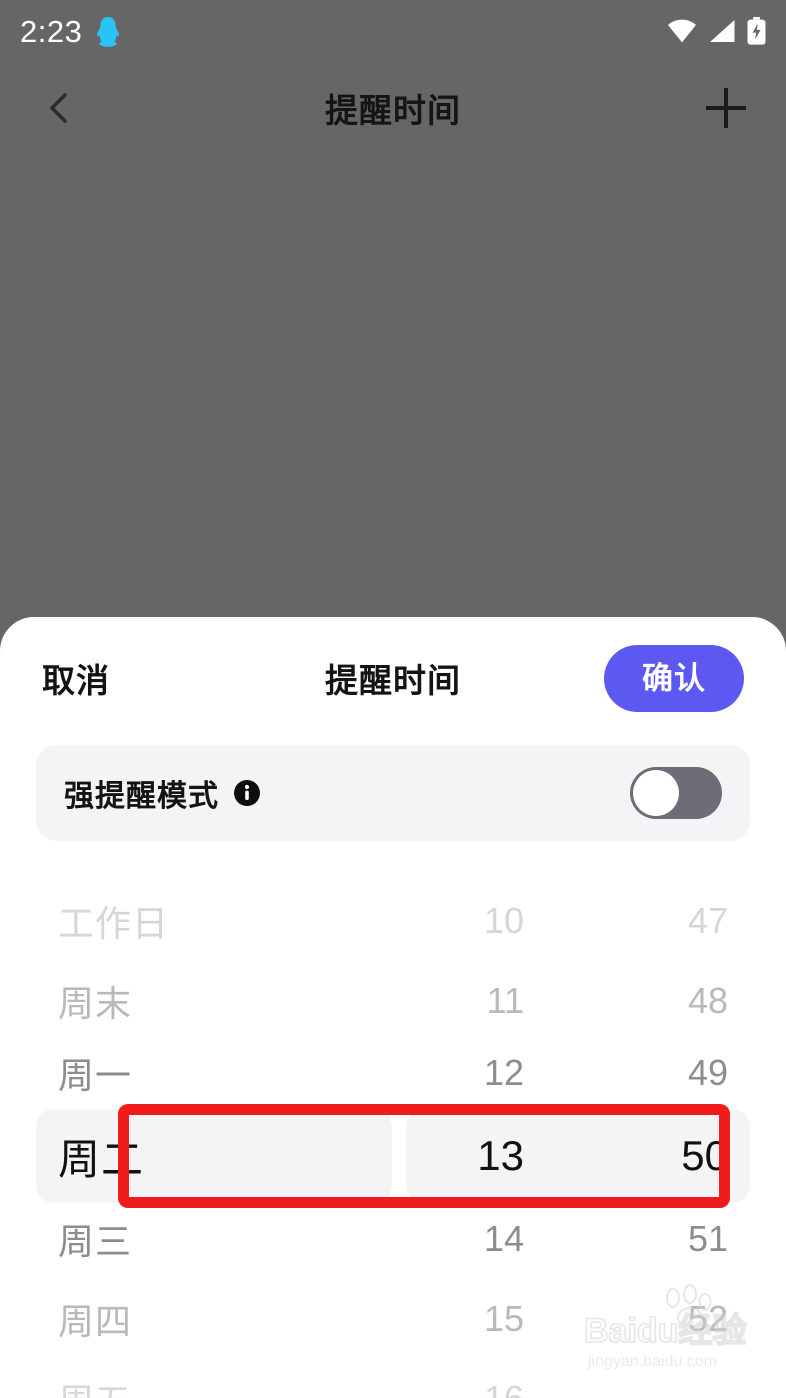 This screenshot has height=1398, width=786. Describe the element at coordinates (393, 793) in the screenshot. I see `strong-reminder-row: 强提醒模式` at that location.